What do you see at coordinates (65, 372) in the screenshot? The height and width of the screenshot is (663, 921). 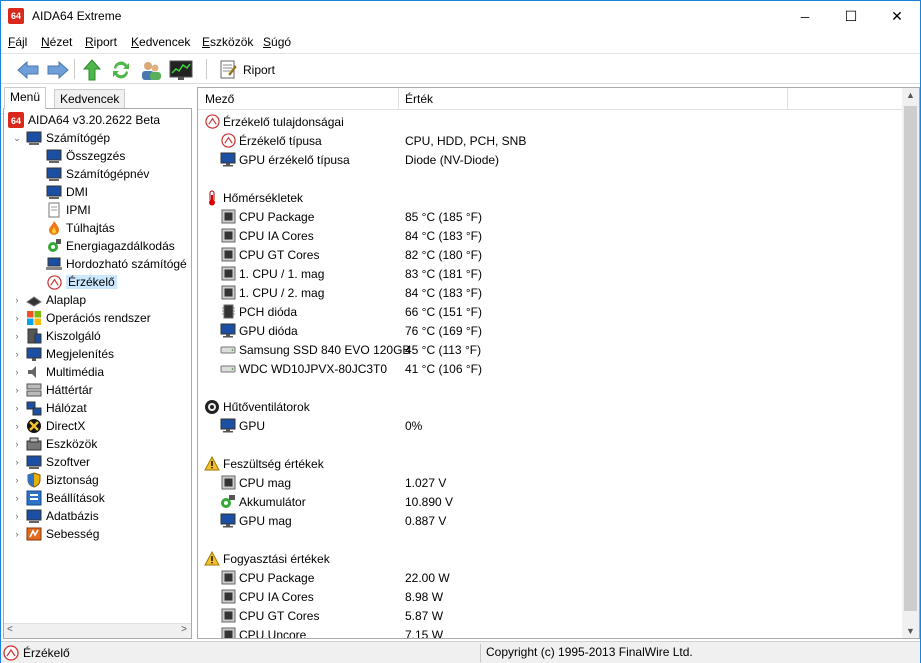 I see `tree-item: Multimédia` at bounding box center [65, 372].